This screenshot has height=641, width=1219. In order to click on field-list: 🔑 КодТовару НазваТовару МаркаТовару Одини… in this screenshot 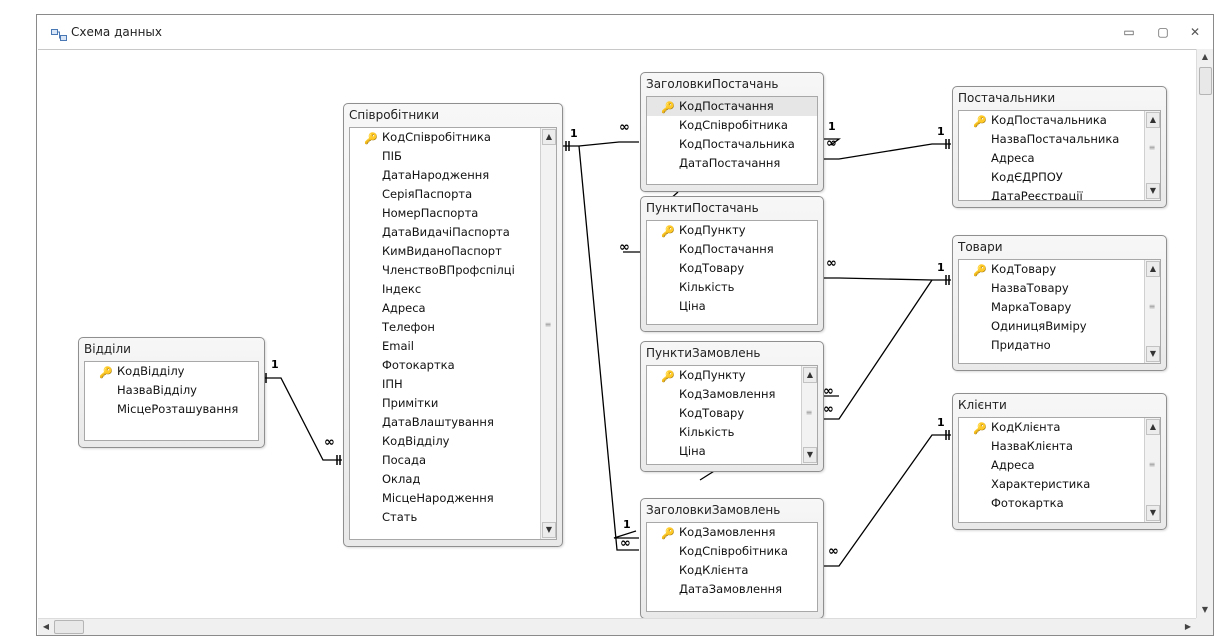, I will do `click(1059, 311)`.